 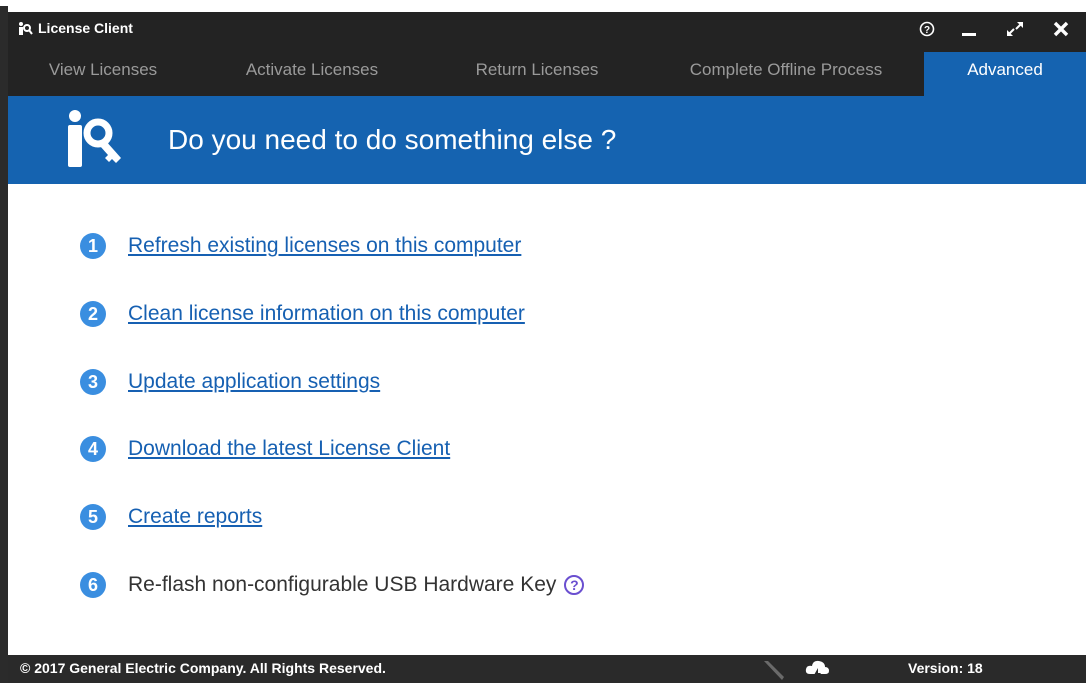 I want to click on banner-heading: Do you need to do something else ?, so click(x=392, y=139).